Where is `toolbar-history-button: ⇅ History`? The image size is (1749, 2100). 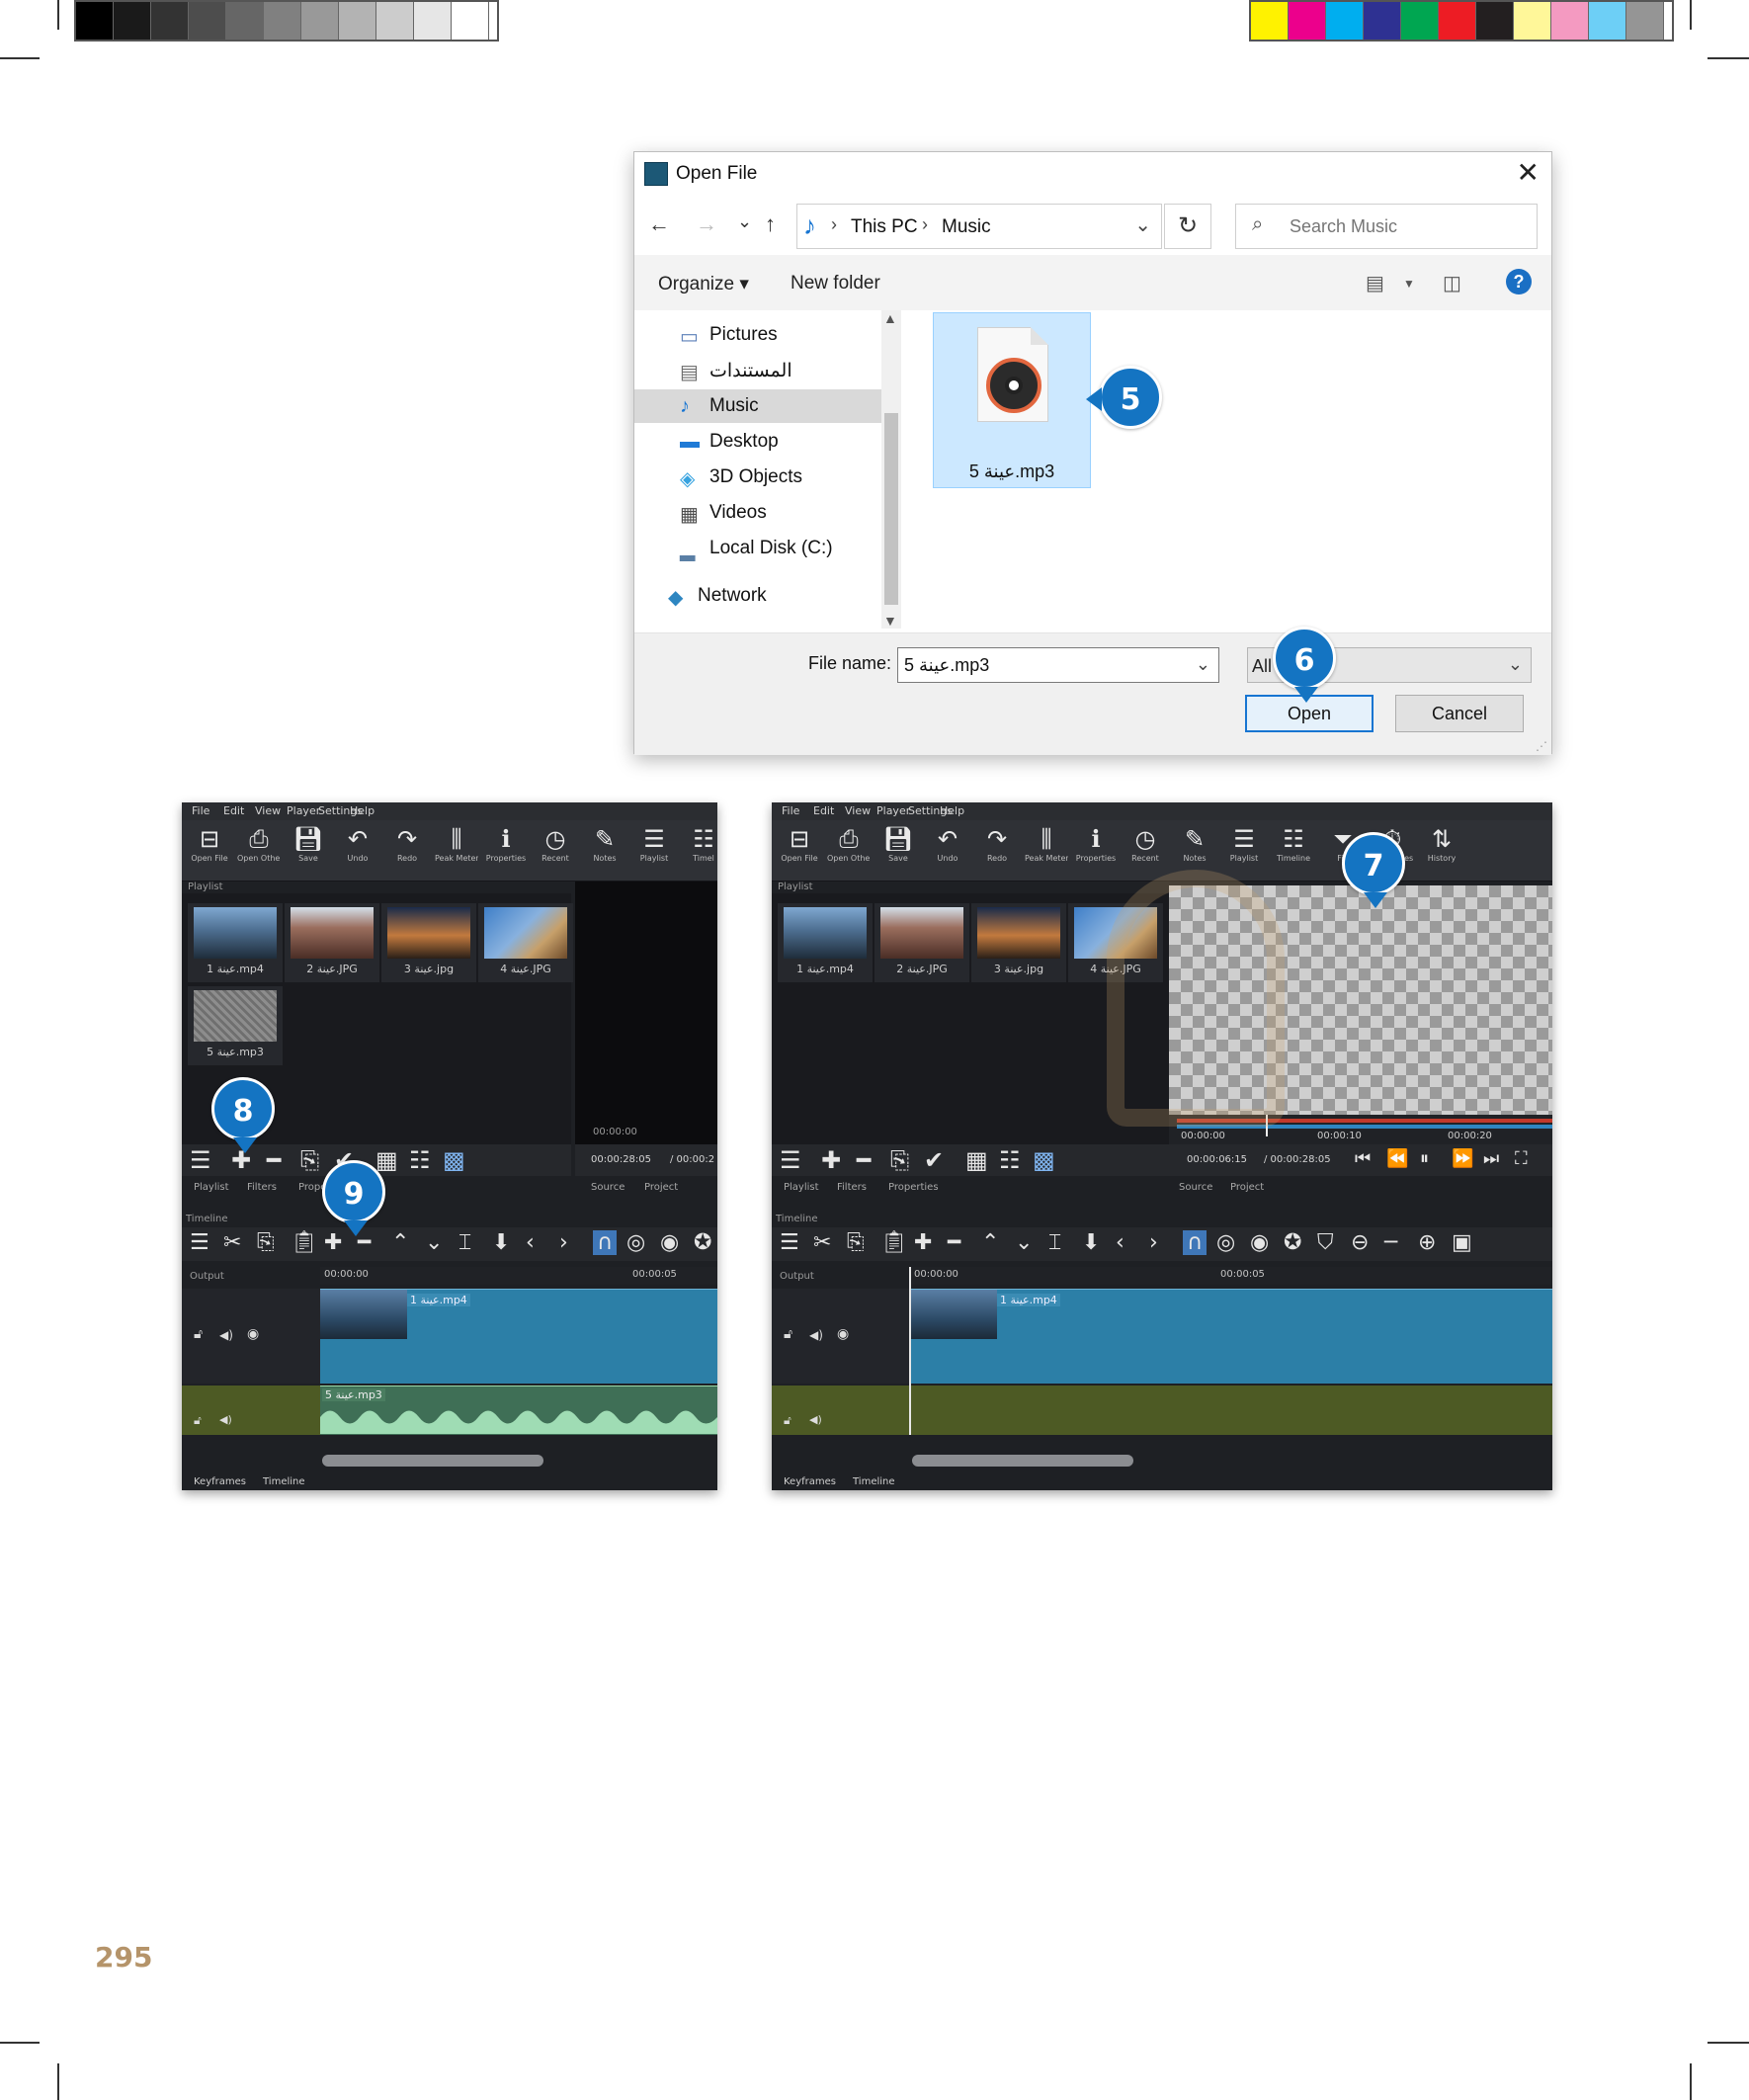 toolbar-history-button: ⇅ History is located at coordinates (1441, 852).